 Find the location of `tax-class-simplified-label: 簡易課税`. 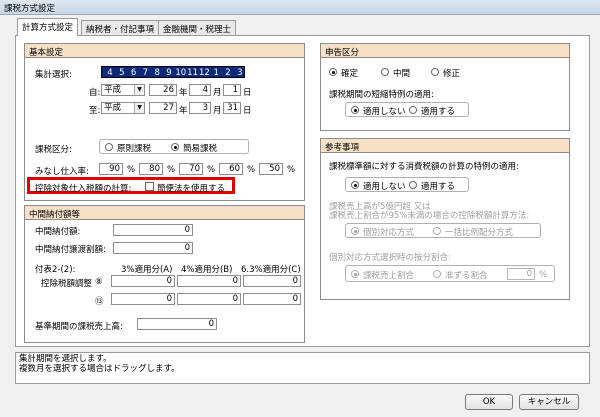

tax-class-simplified-label: 簡易課税 is located at coordinates (200, 149).